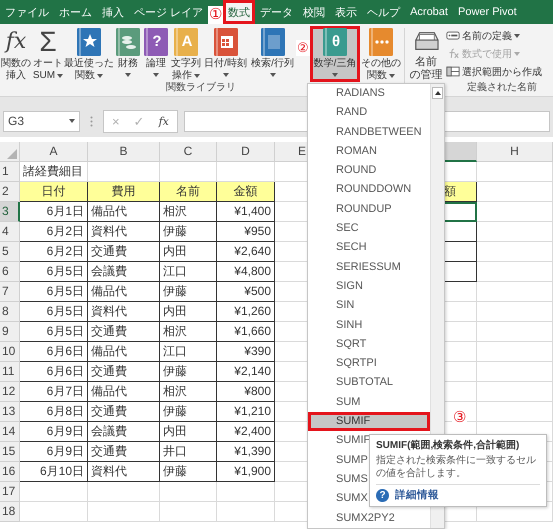  I want to click on tooltip-description: 指定された検索条件に一致するセルの値を合計します。, so click(456, 467).